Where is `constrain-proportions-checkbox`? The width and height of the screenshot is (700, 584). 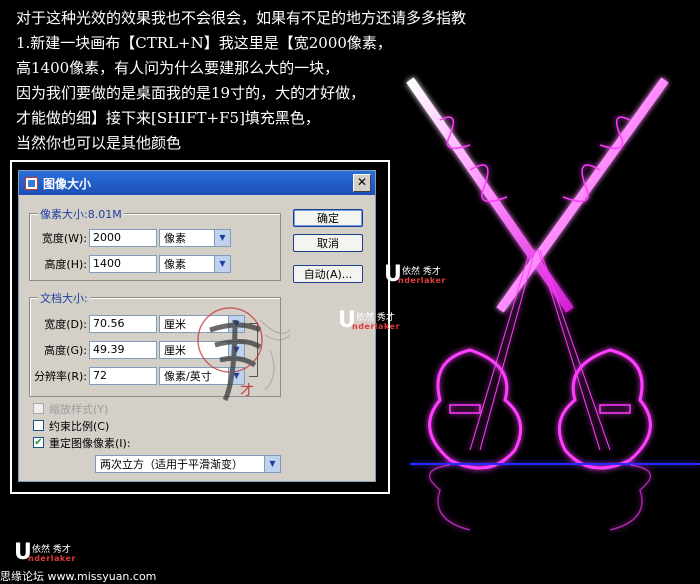 constrain-proportions-checkbox is located at coordinates (38, 425).